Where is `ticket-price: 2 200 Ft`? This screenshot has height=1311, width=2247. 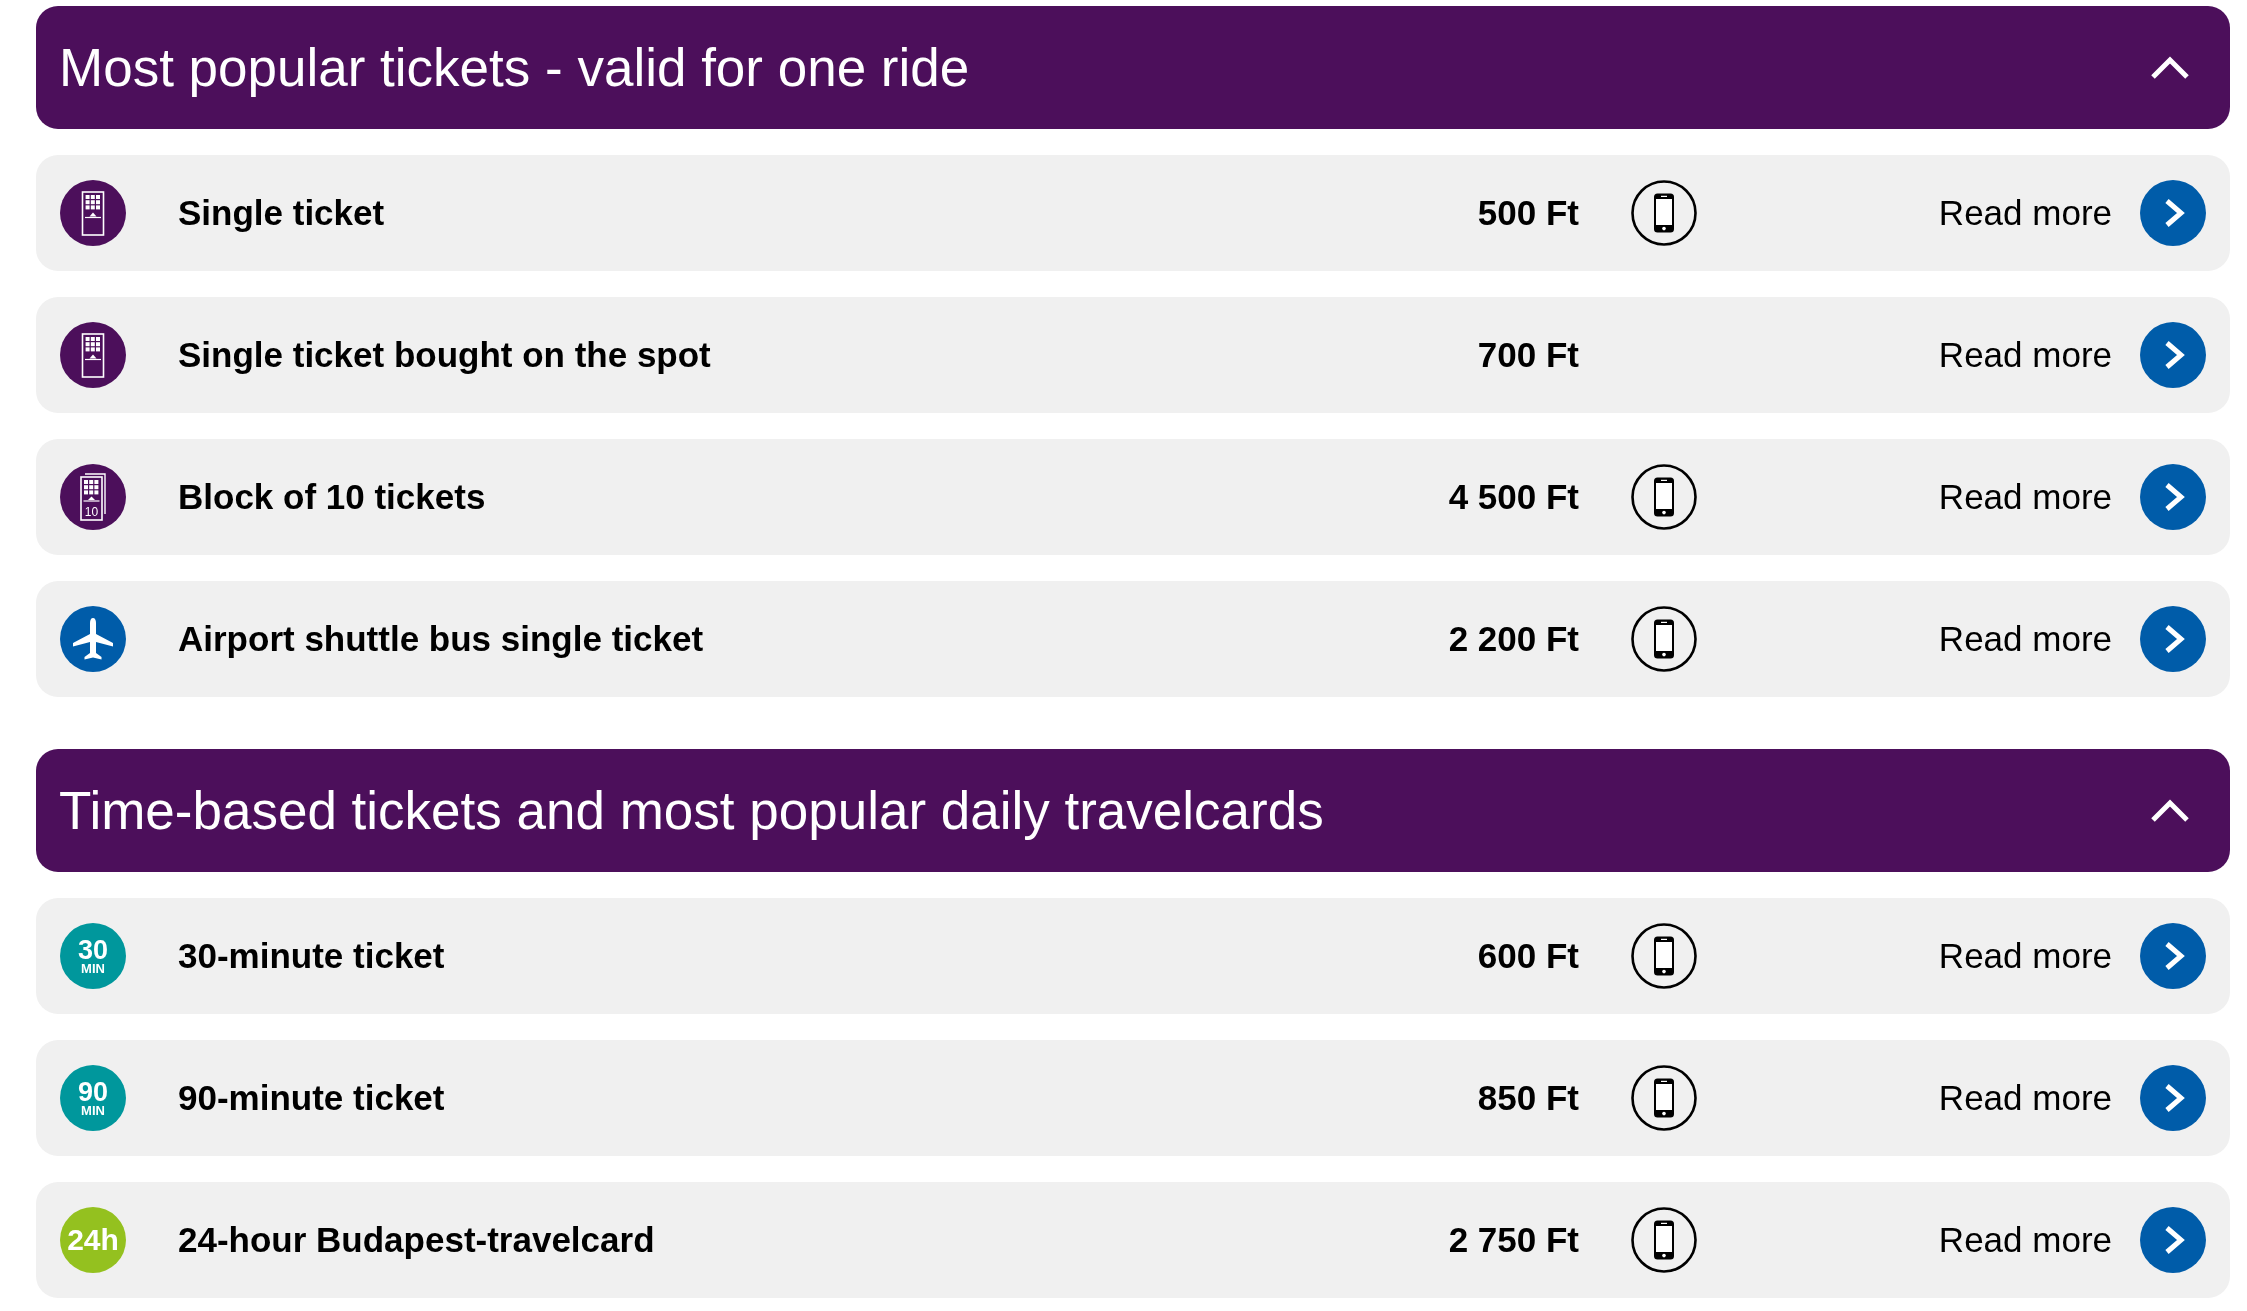 ticket-price: 2 200 Ft is located at coordinates (1513, 638).